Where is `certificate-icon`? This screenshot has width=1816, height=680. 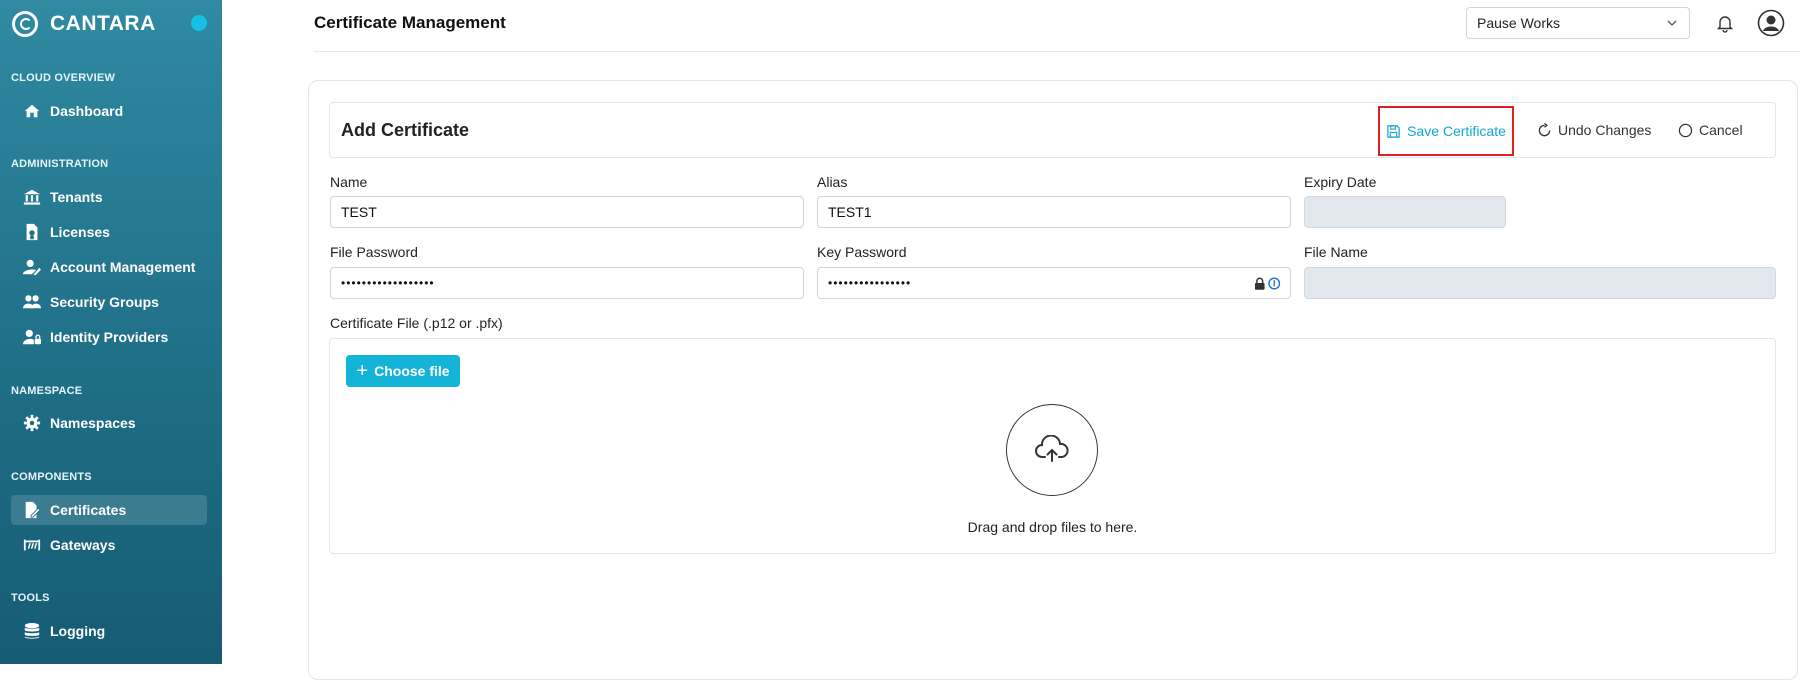 certificate-icon is located at coordinates (32, 510).